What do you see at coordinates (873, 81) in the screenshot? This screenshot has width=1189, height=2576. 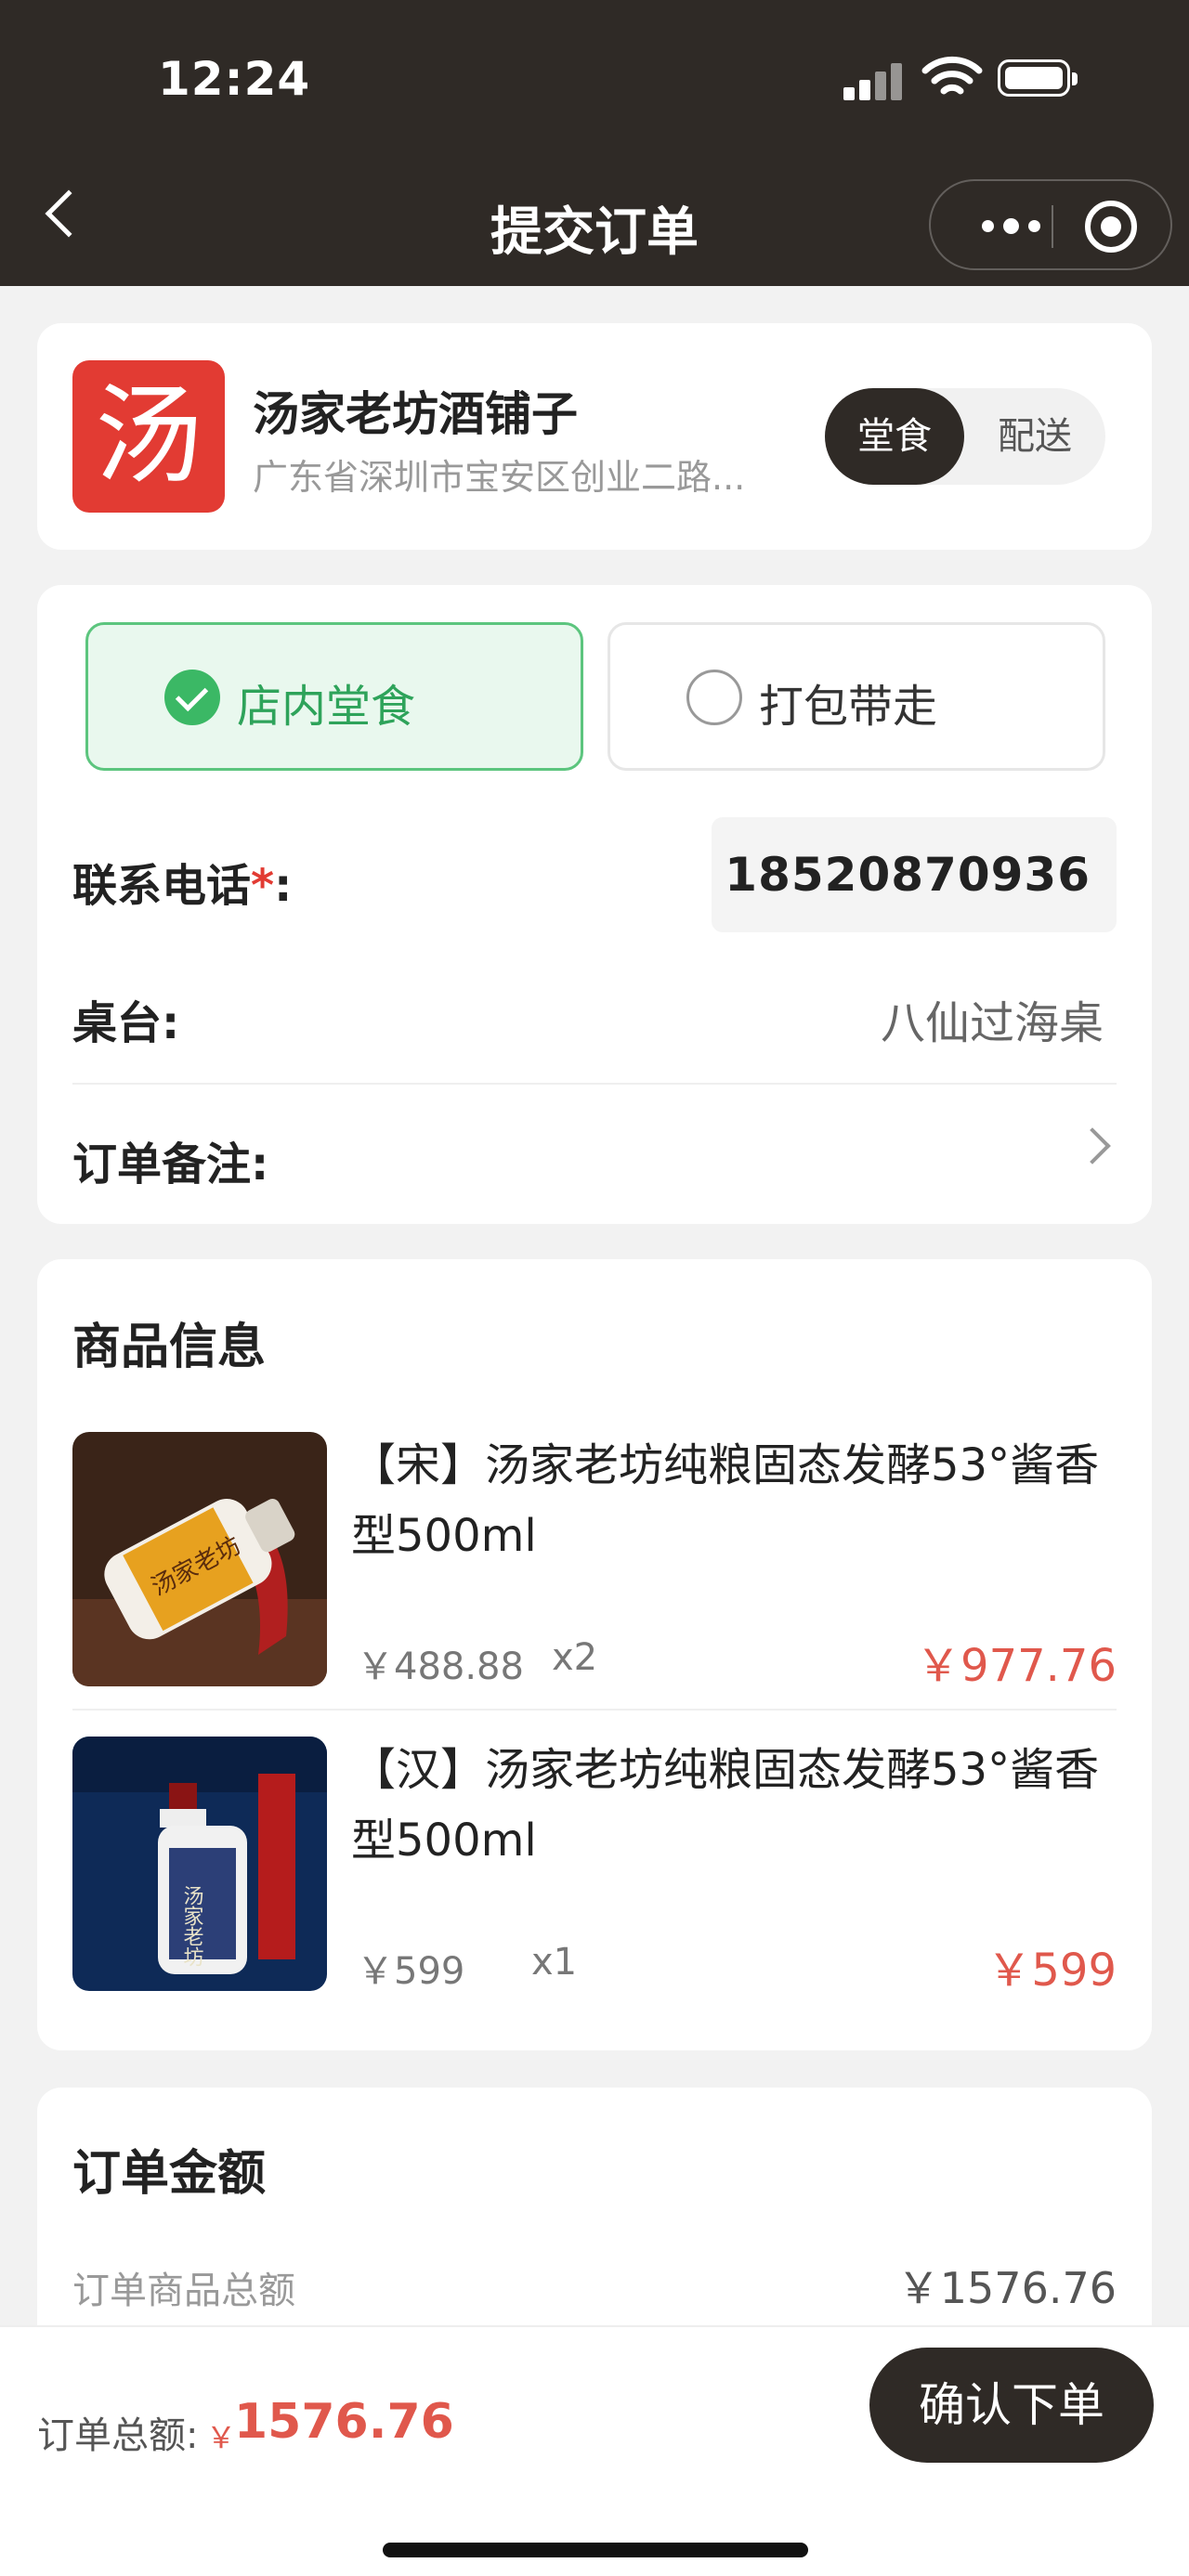 I see `cellular-signal-icon` at bounding box center [873, 81].